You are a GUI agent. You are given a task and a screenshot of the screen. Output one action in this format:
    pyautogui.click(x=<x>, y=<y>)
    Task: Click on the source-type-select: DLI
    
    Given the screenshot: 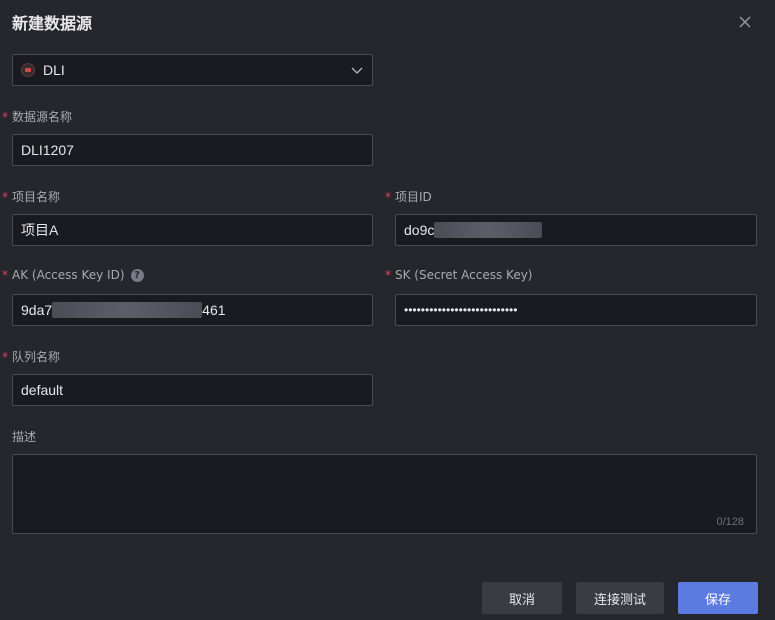 What is the action you would take?
    pyautogui.click(x=192, y=70)
    